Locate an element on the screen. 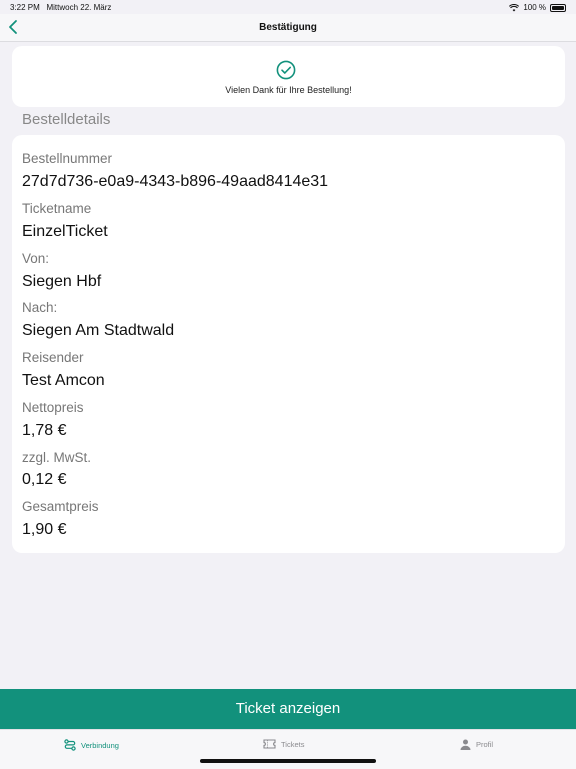 This screenshot has width=576, height=769. ticket-icon is located at coordinates (269, 744).